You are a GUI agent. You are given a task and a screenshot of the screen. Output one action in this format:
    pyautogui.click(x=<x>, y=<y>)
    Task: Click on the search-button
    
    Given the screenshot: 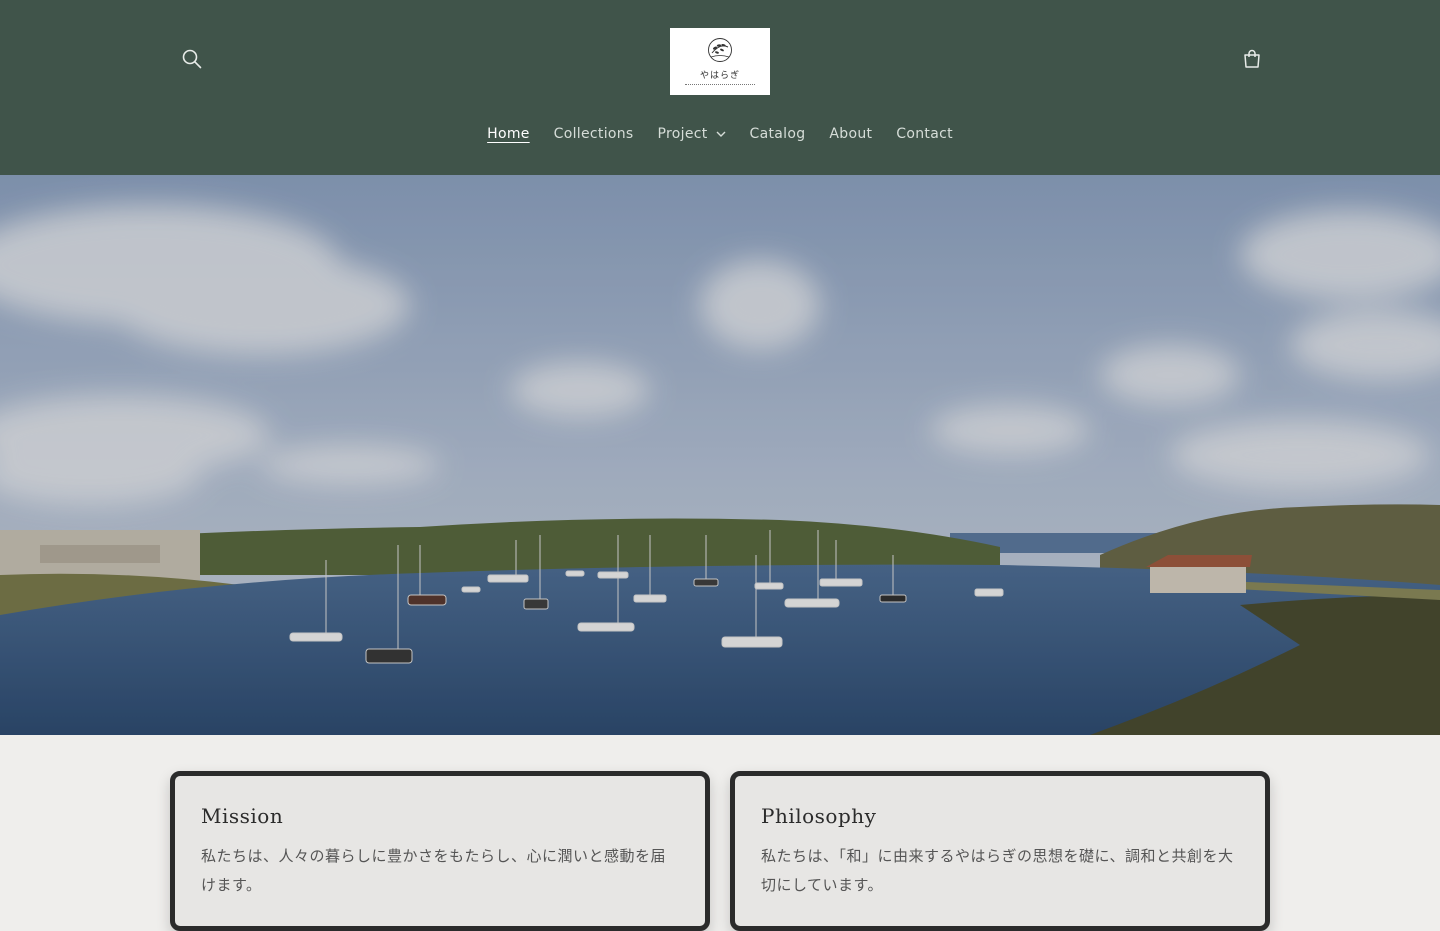 What is the action you would take?
    pyautogui.click(x=192, y=61)
    